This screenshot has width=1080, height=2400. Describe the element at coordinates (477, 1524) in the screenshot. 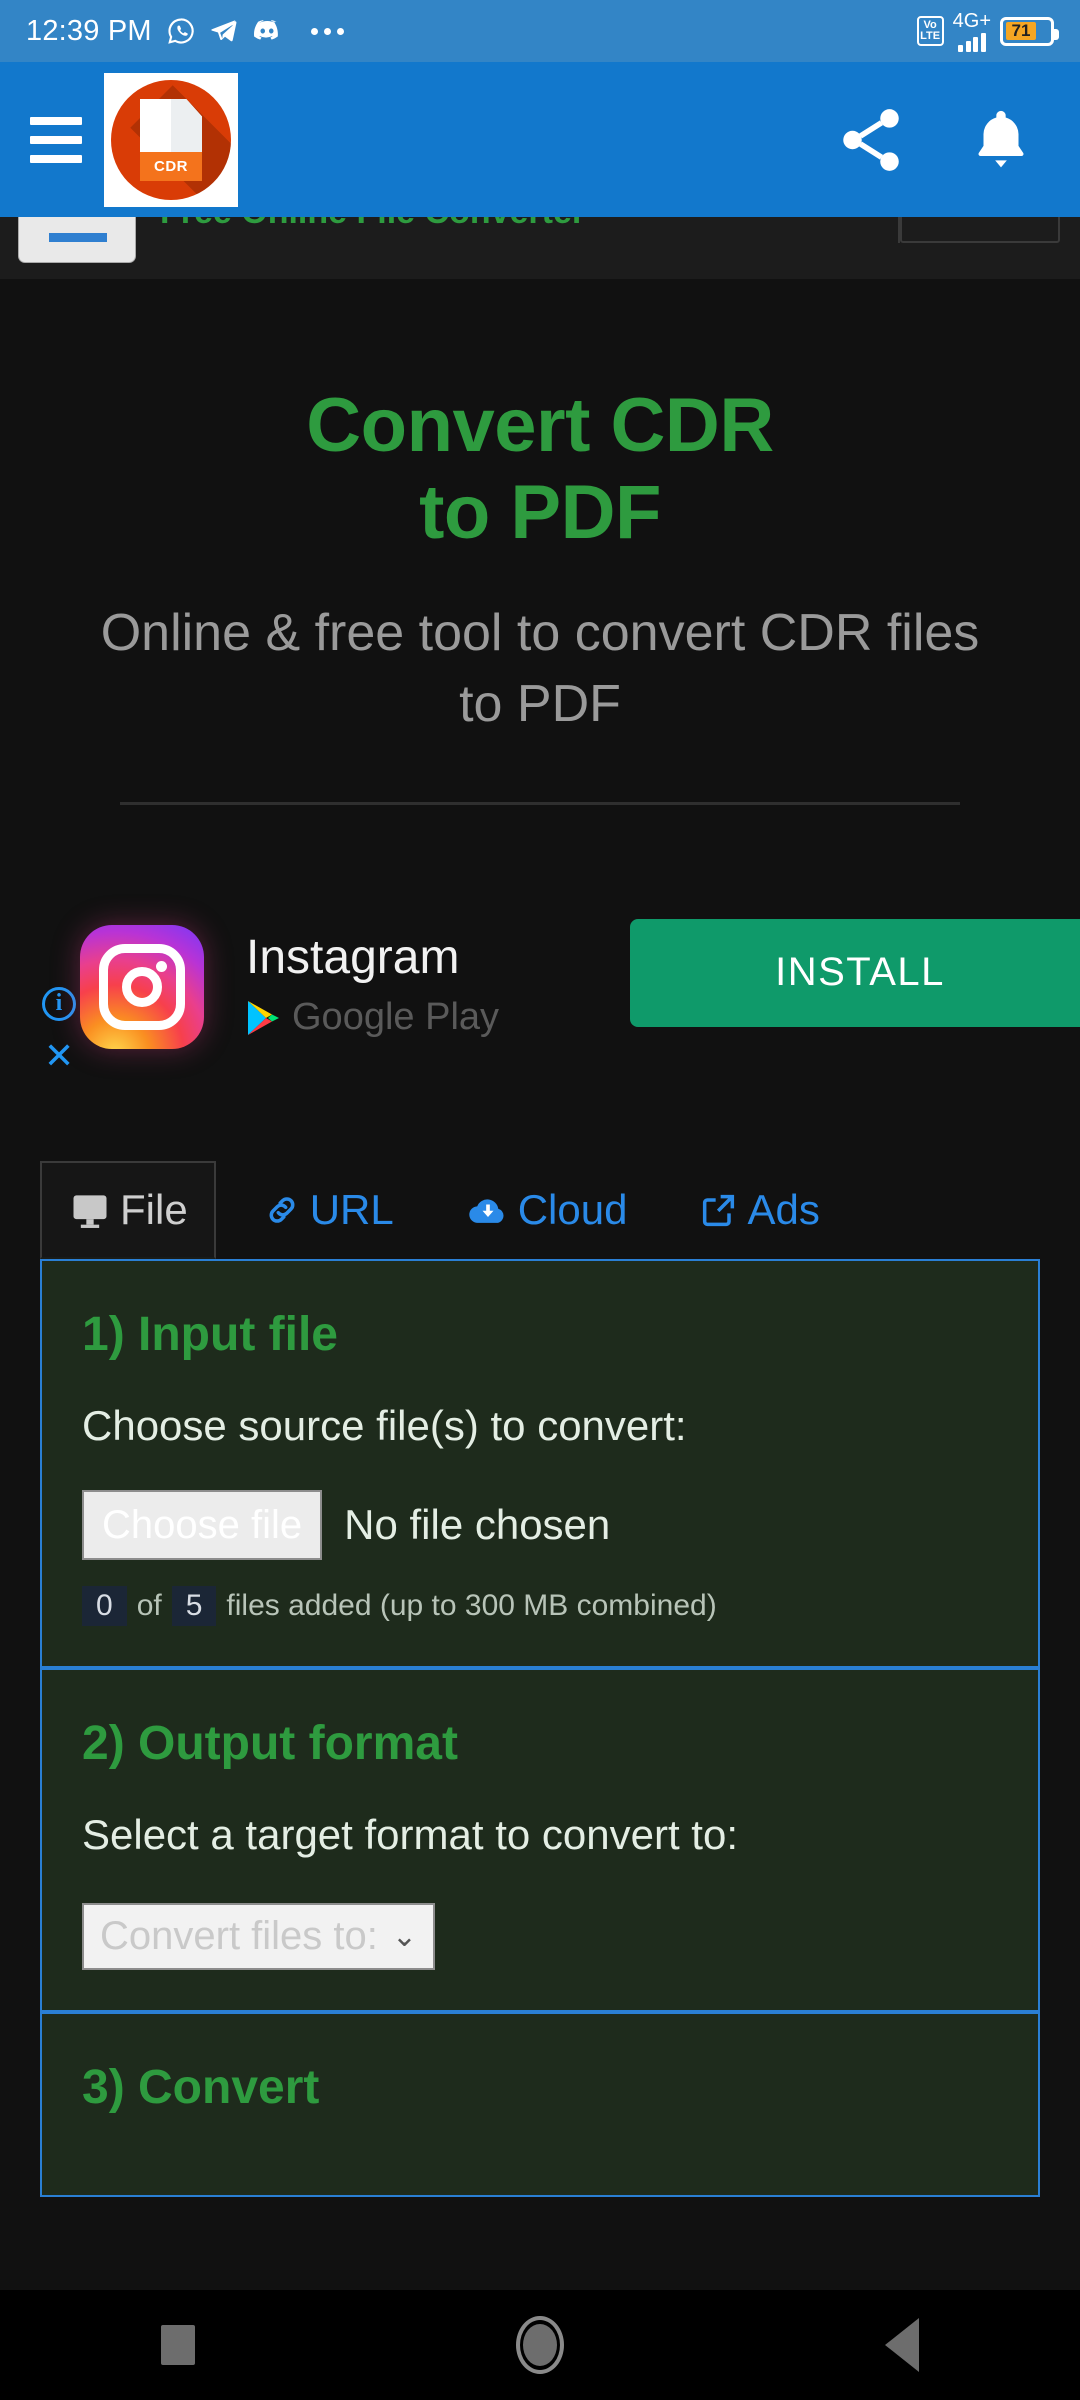

I see `file-status-text: No file chosen` at that location.